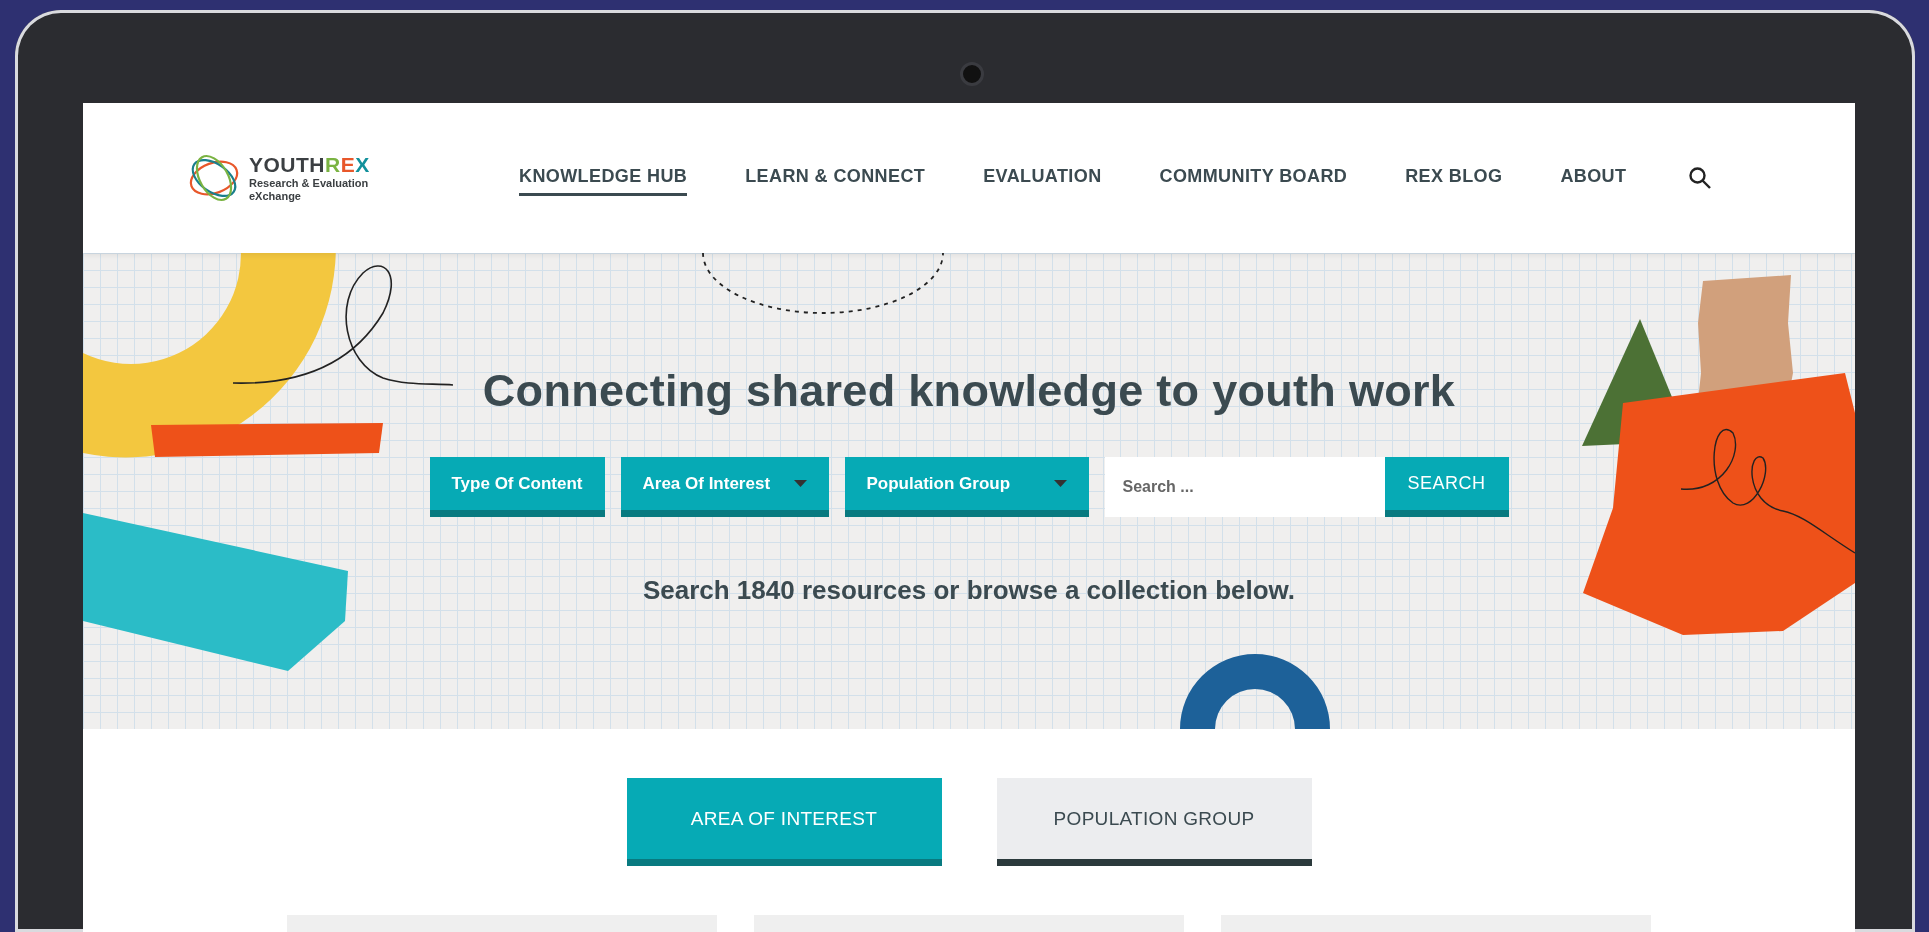  I want to click on resource-count-text: Search 1840 resources or browse a collection below., so click(969, 590).